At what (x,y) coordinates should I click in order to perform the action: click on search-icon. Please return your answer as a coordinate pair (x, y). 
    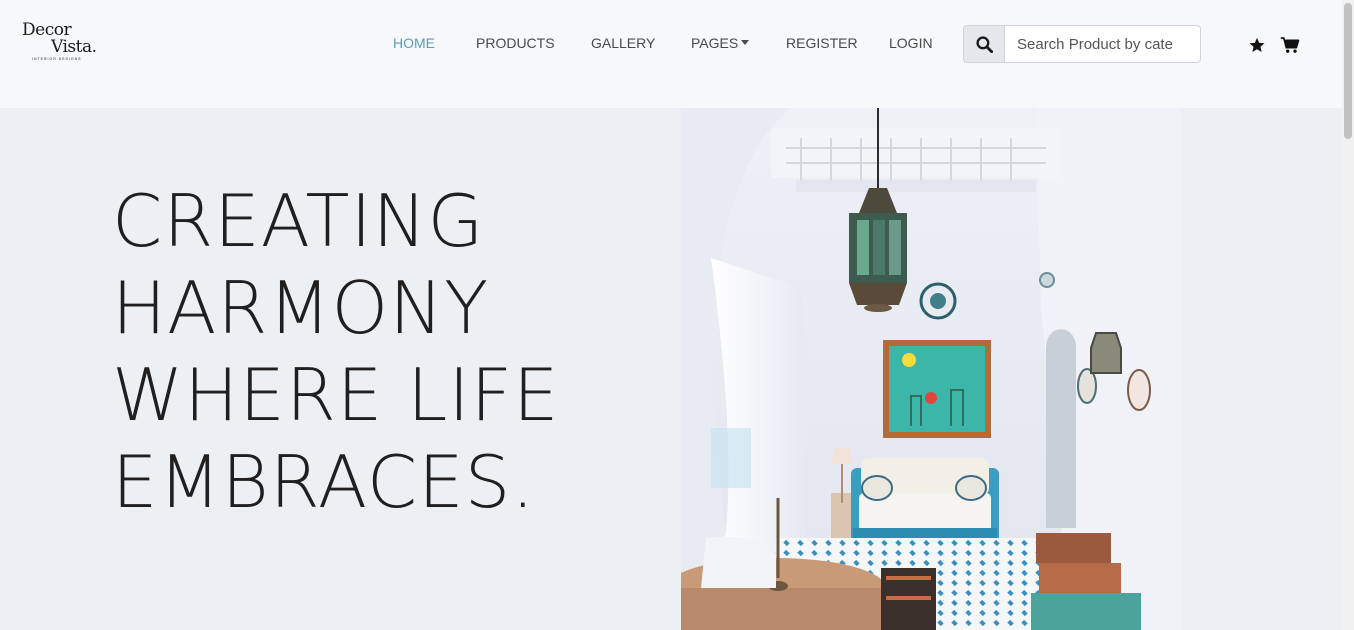
    Looking at the image, I should click on (984, 44).